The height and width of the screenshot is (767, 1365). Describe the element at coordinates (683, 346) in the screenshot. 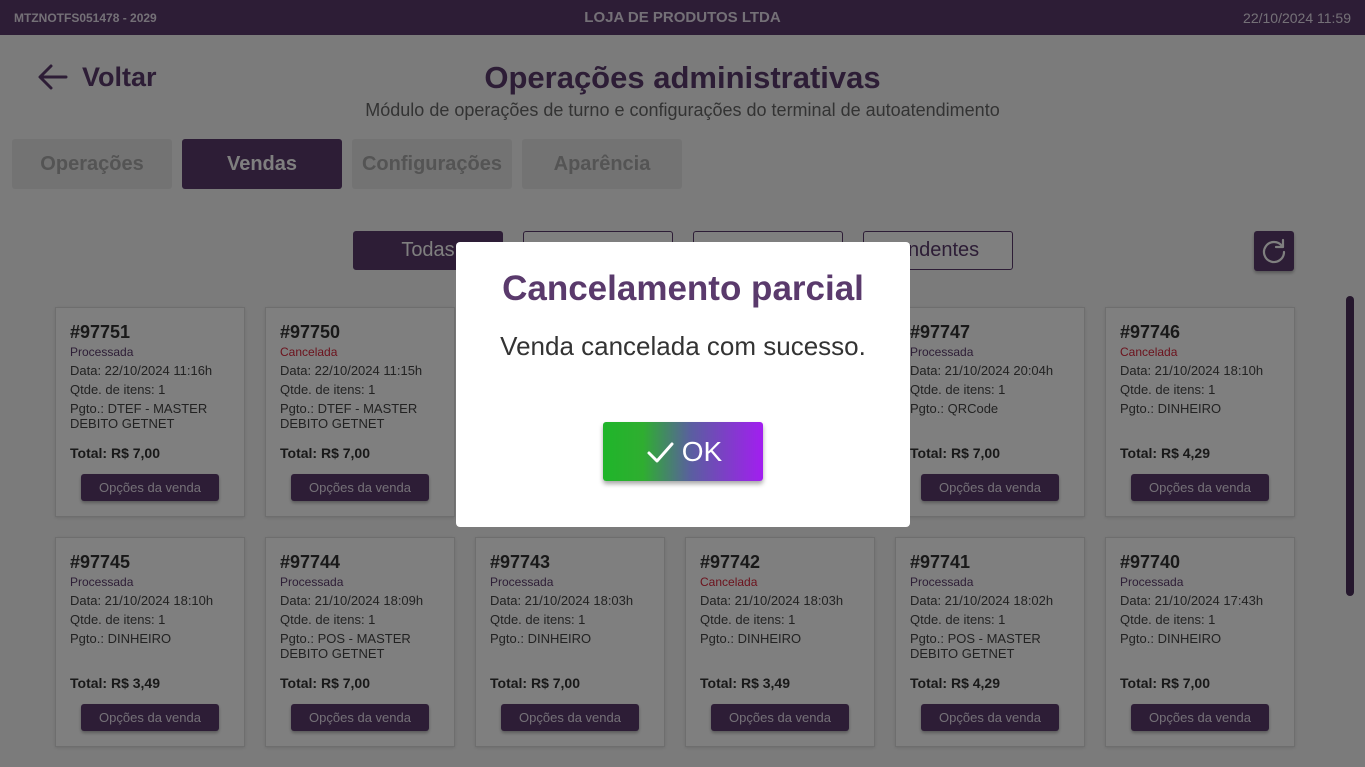

I see `dialog-message: Venda cancelada com sucesso.` at that location.